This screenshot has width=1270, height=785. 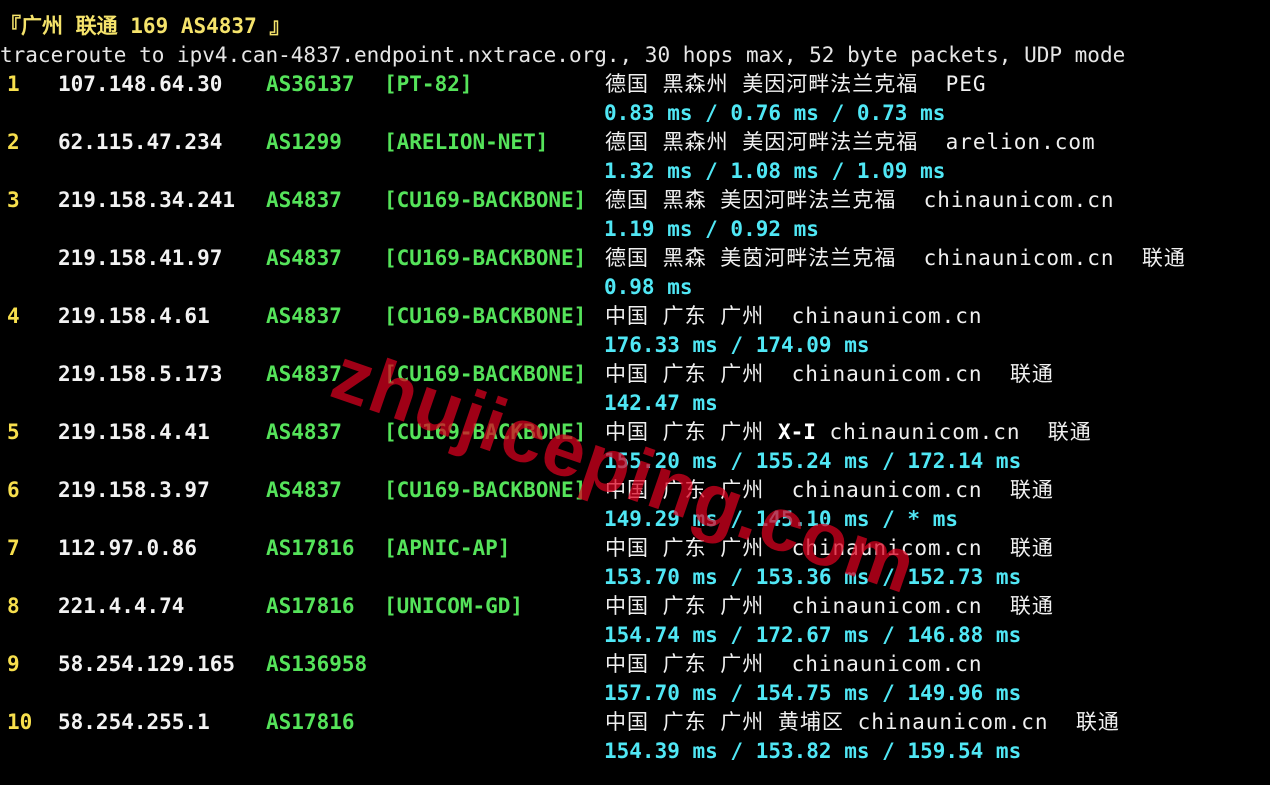 What do you see at coordinates (691, 432) in the screenshot?
I see `hop-location-text: 中国 广东 广州` at bounding box center [691, 432].